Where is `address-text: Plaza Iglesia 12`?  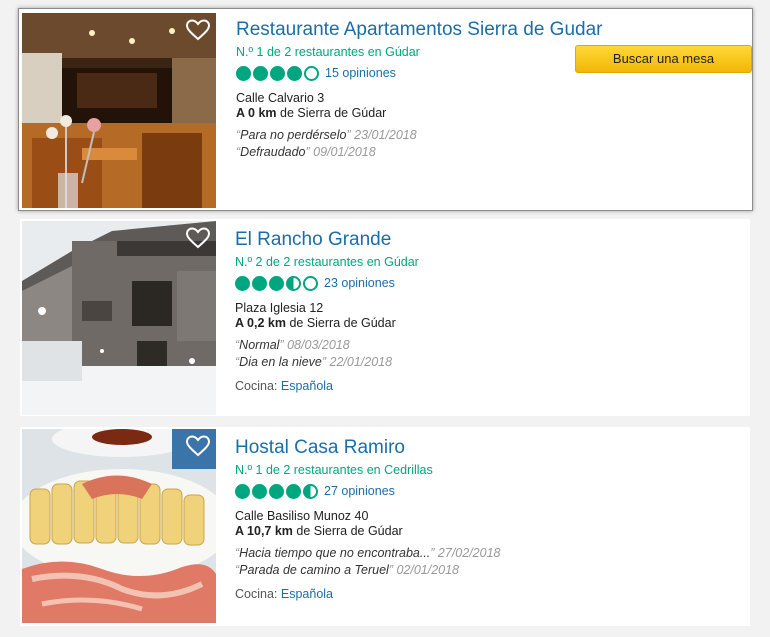
address-text: Plaza Iglesia 12 is located at coordinates (279, 308).